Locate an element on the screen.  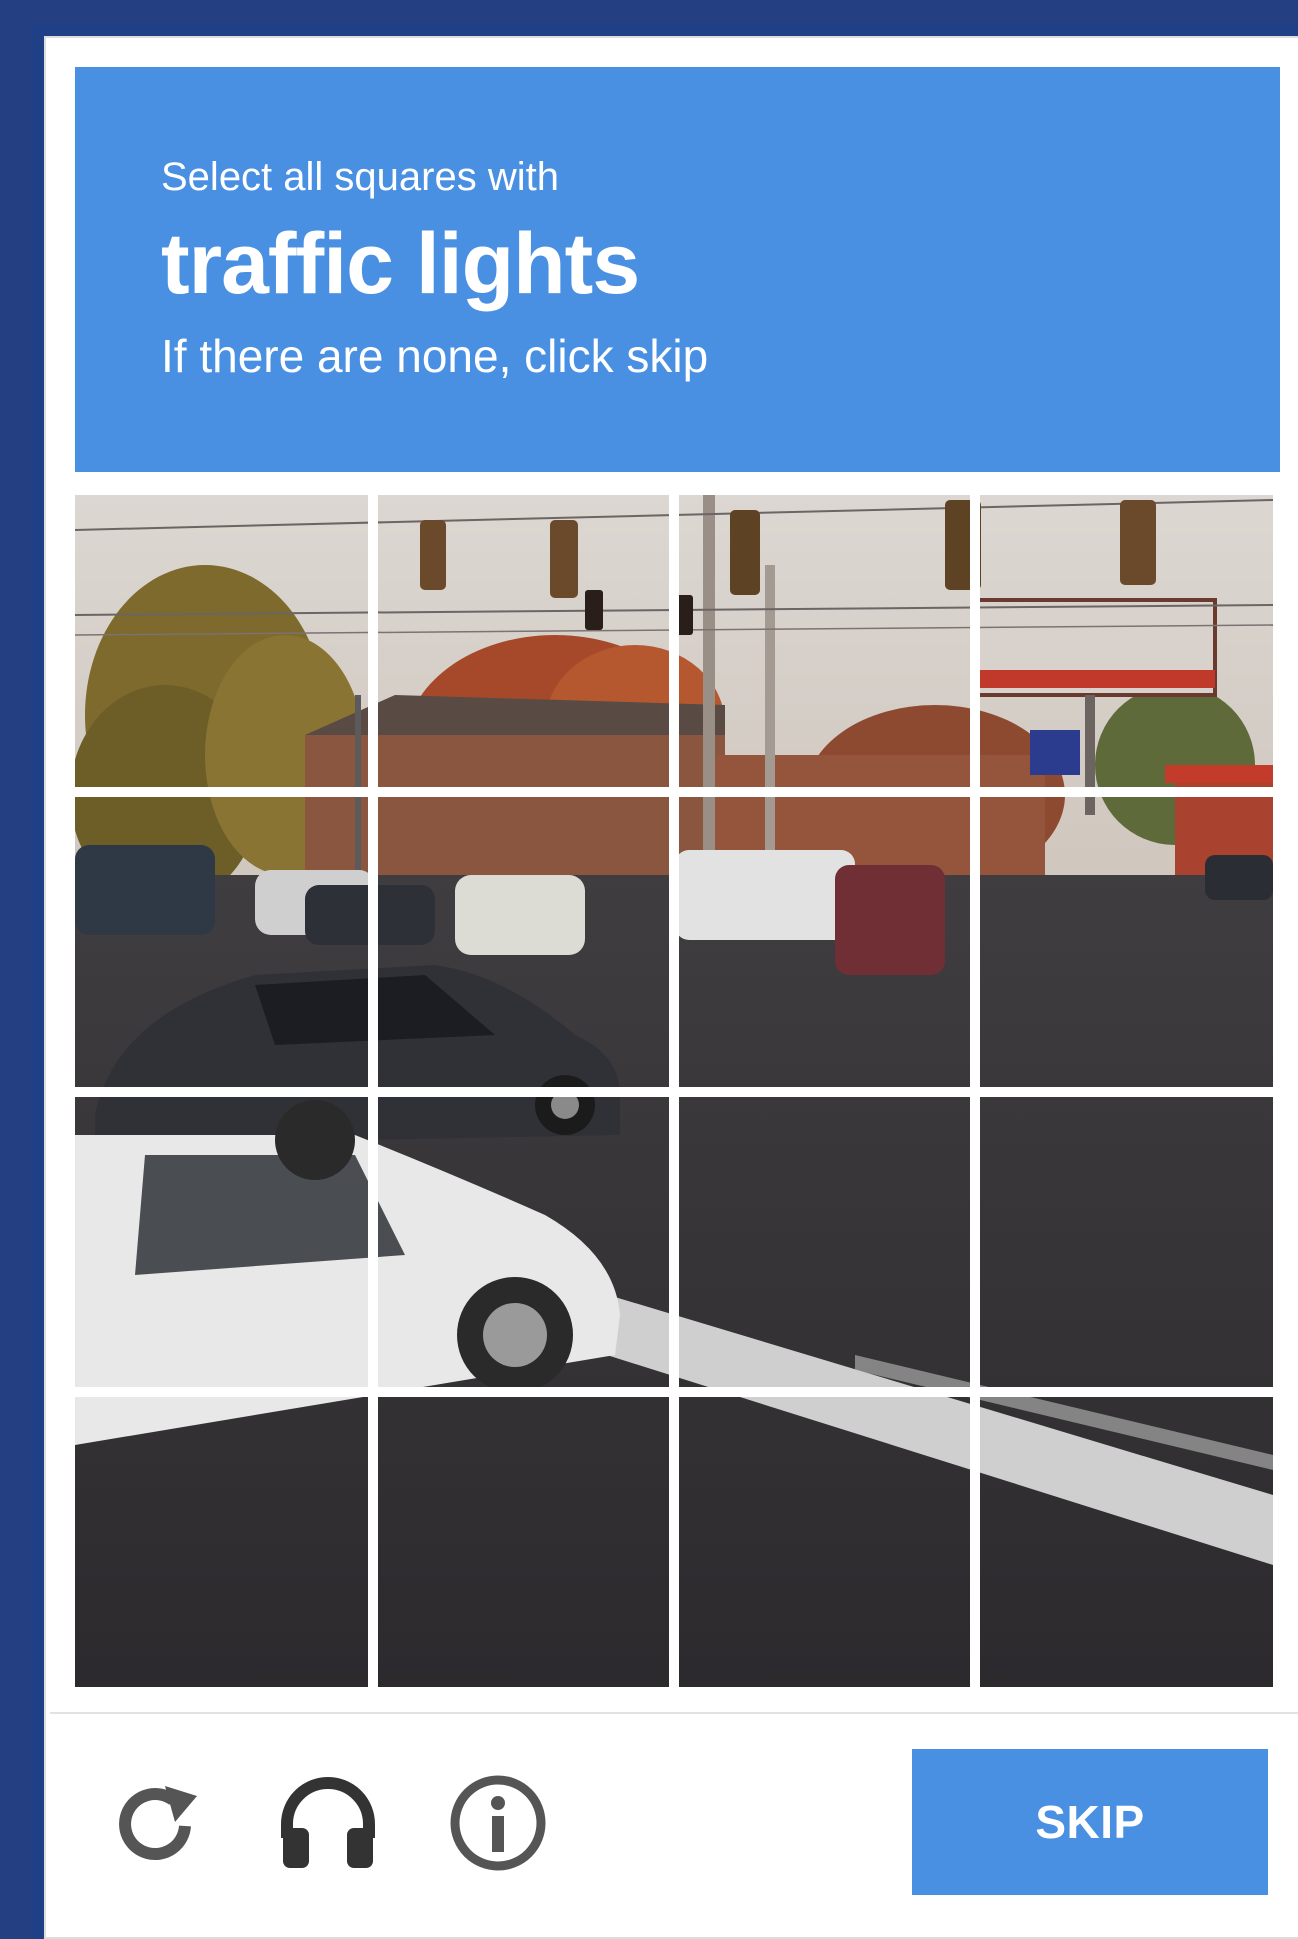
headphones-icon is located at coordinates (328, 1822).